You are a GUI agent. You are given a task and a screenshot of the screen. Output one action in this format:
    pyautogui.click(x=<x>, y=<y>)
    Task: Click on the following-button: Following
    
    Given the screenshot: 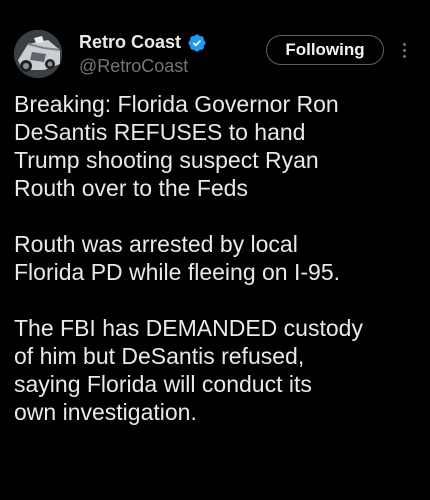 What is the action you would take?
    pyautogui.click(x=325, y=50)
    